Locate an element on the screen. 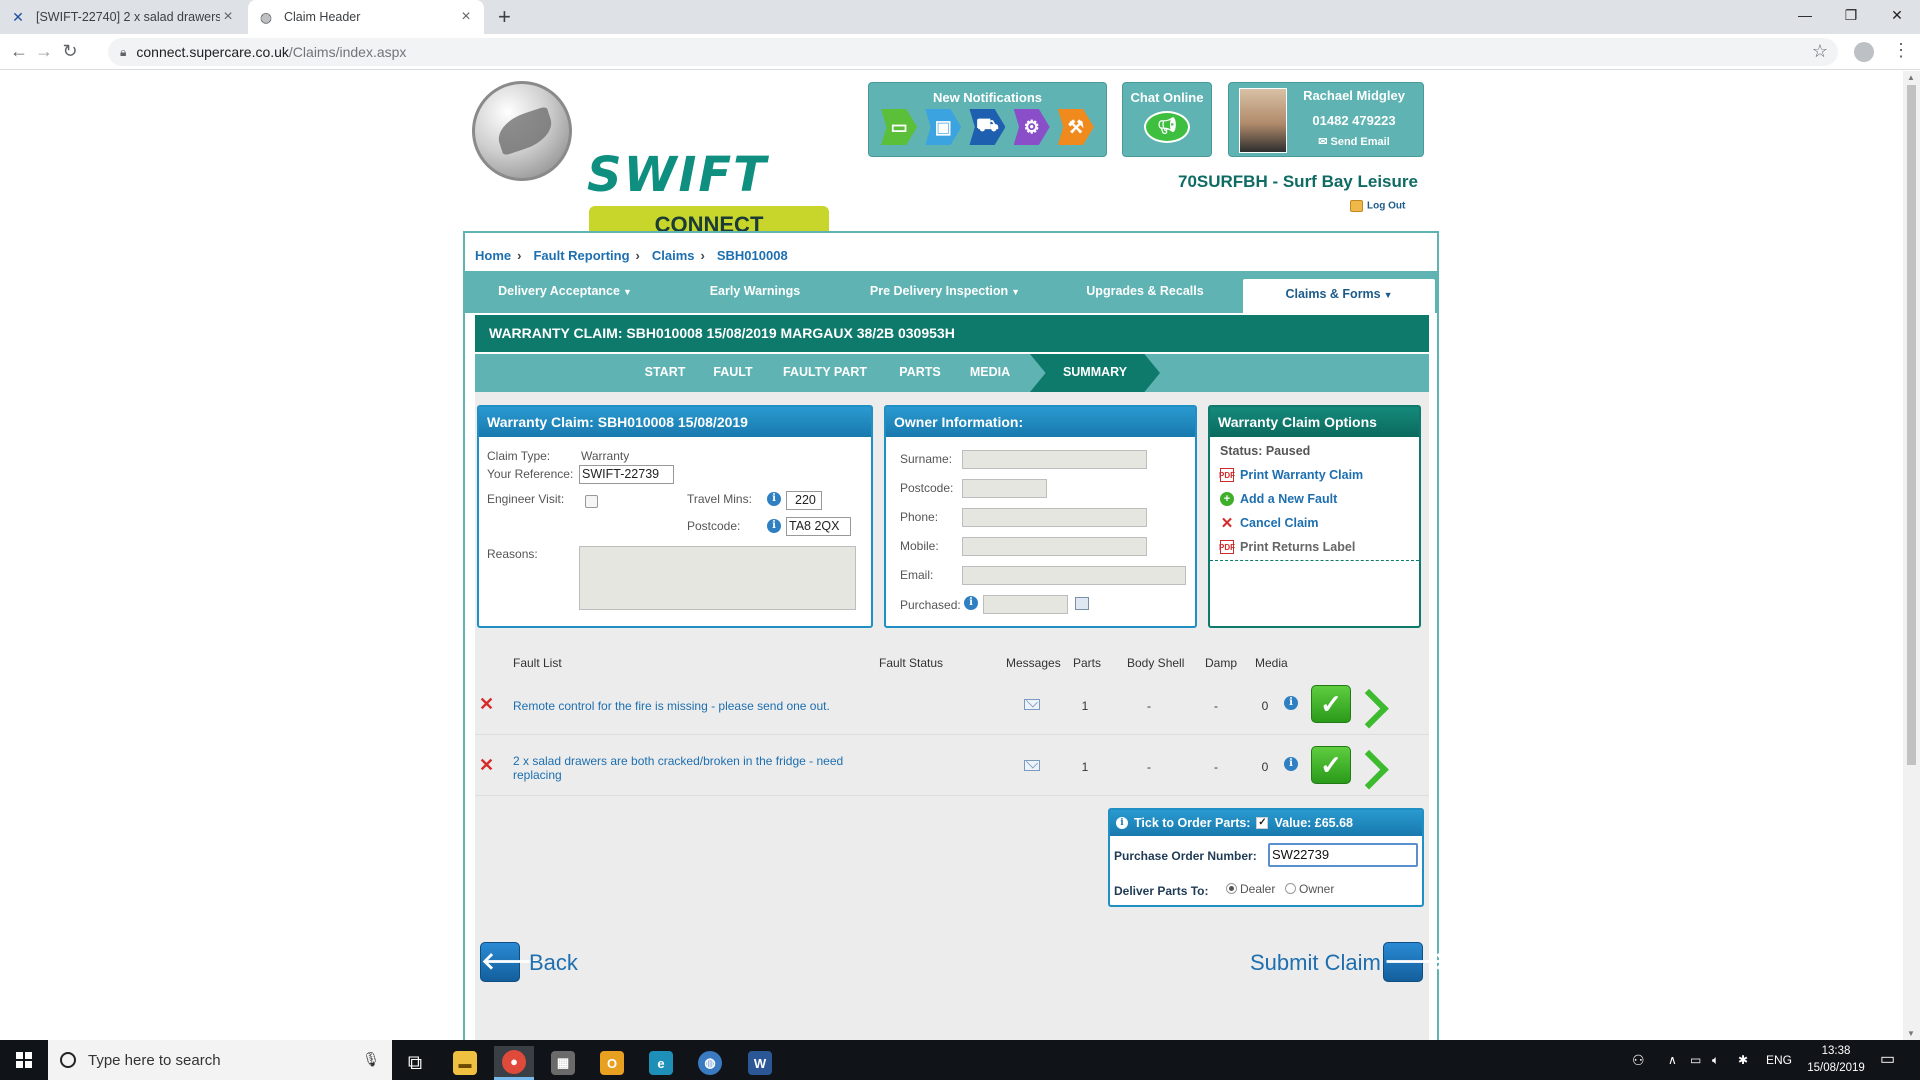 The height and width of the screenshot is (1080, 1920). back-label: Back is located at coordinates (553, 963).